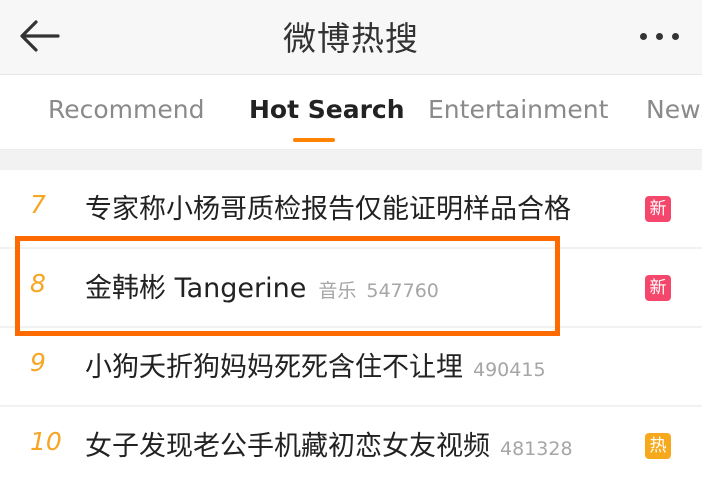 The height and width of the screenshot is (483, 702). What do you see at coordinates (274, 367) in the screenshot?
I see `list-item-title: 小狗夭折狗妈妈死死含住不让埋` at bounding box center [274, 367].